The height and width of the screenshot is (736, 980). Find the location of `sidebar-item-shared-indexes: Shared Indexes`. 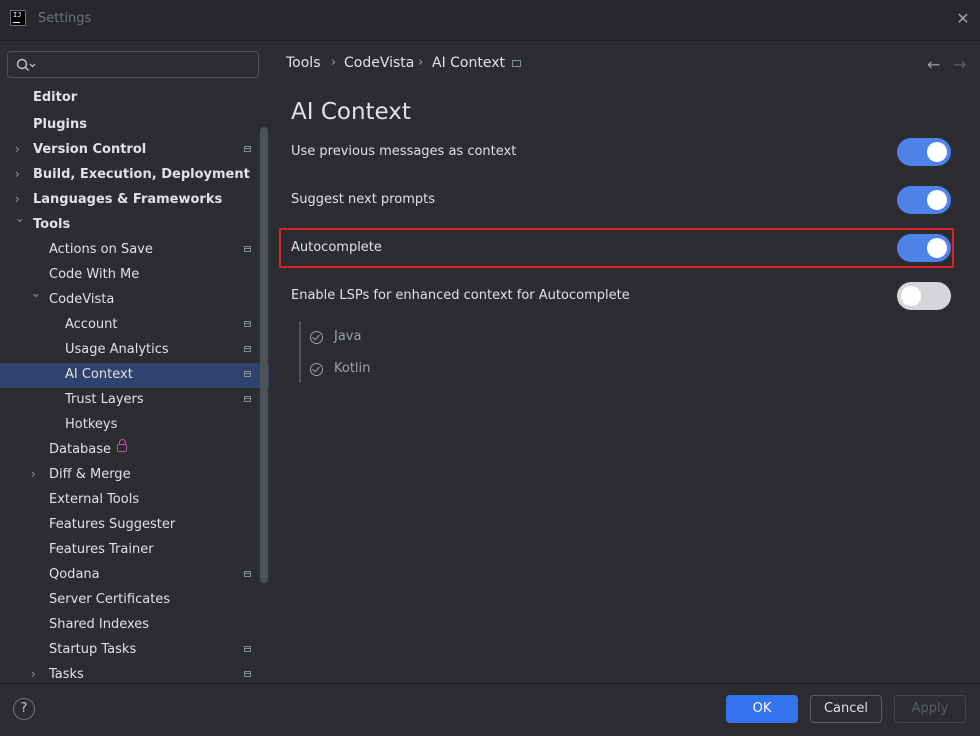

sidebar-item-shared-indexes: Shared Indexes is located at coordinates (130, 625).